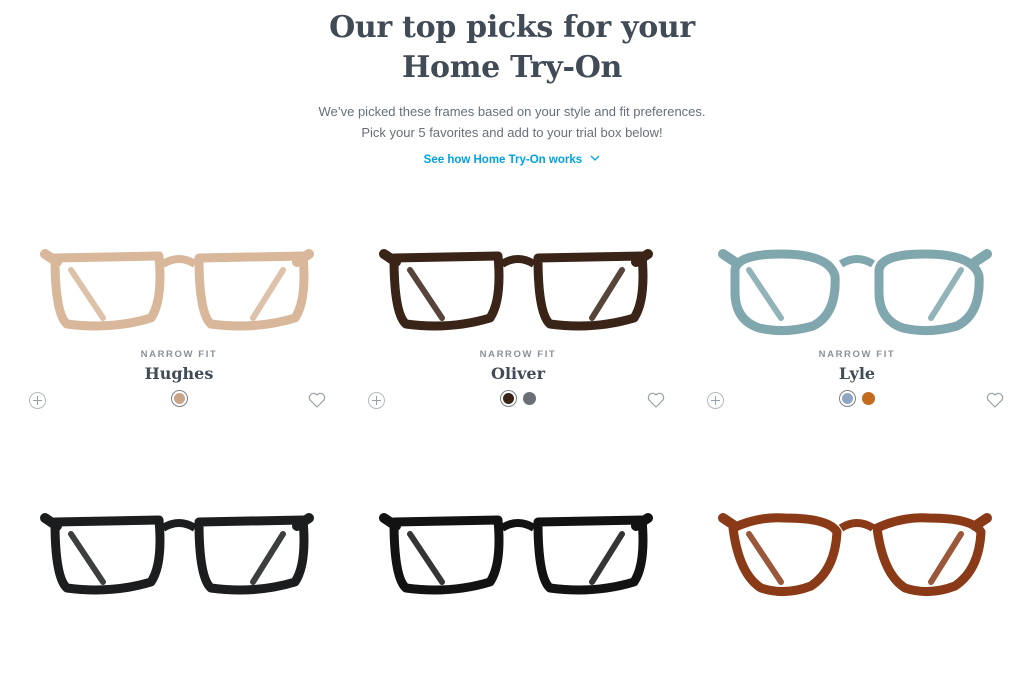 This screenshot has width=1024, height=680. What do you see at coordinates (518, 373) in the screenshot?
I see `product-name: Oliver` at bounding box center [518, 373].